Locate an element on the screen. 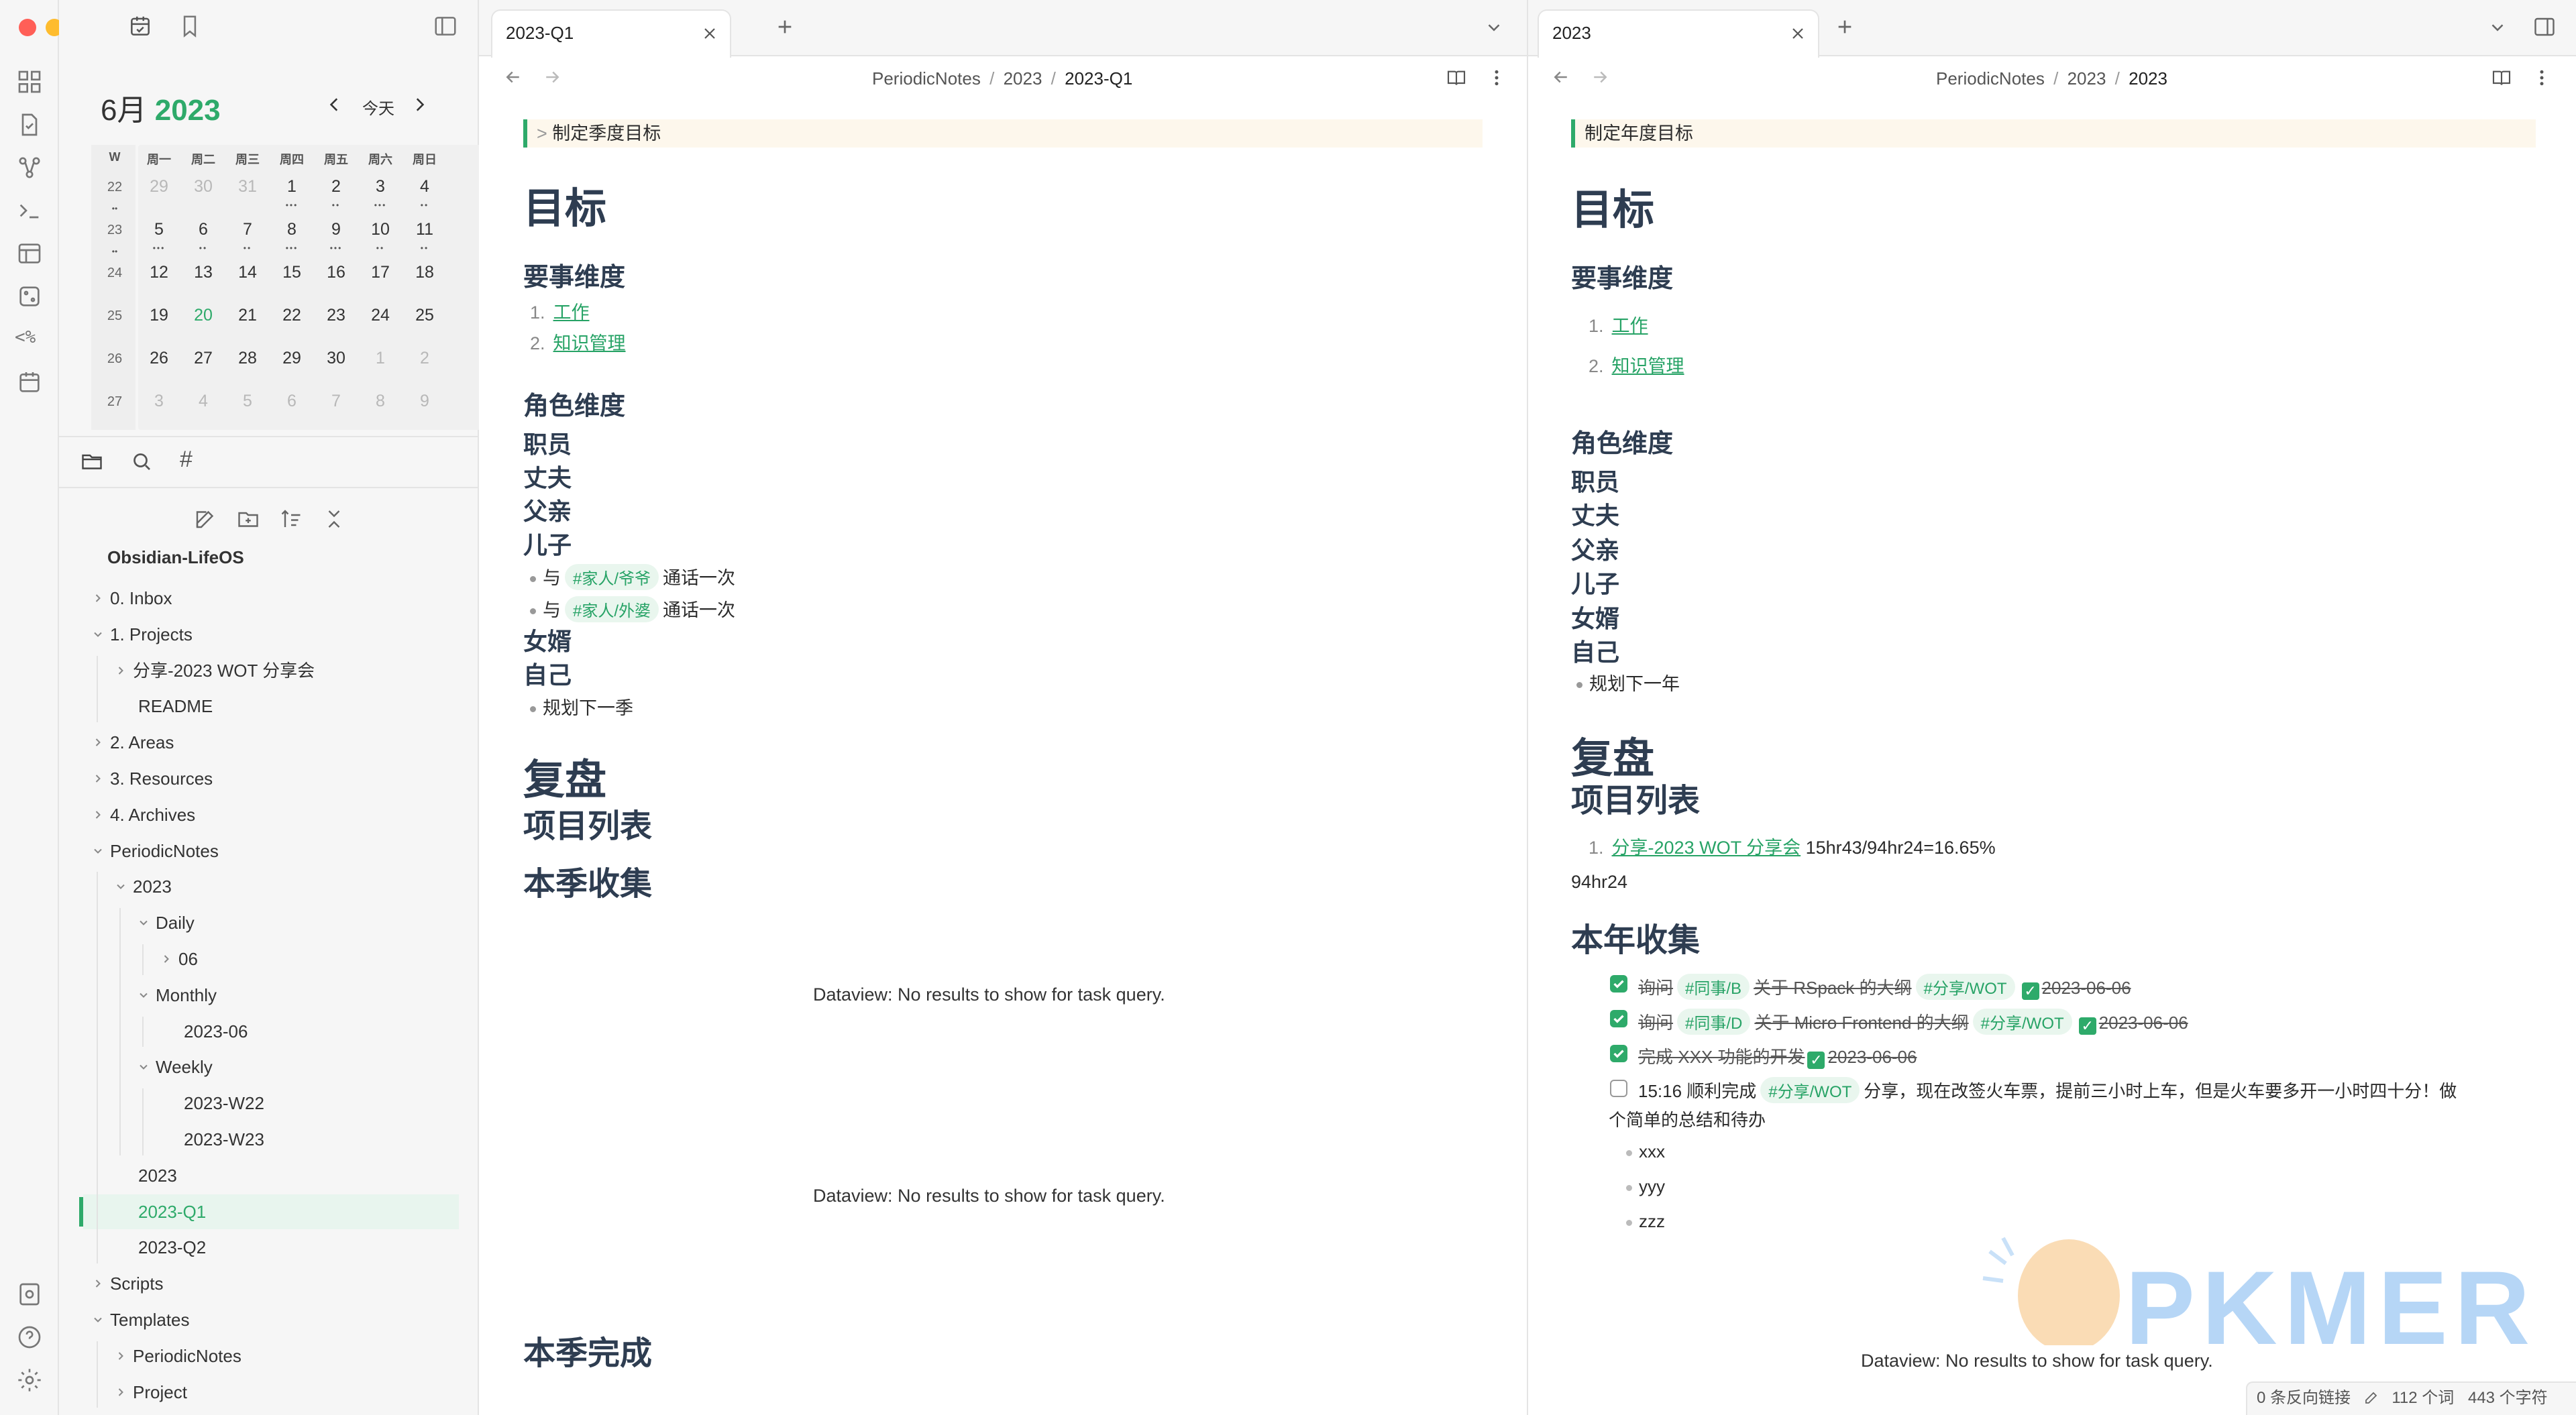  week-number: 22 is located at coordinates (115, 187).